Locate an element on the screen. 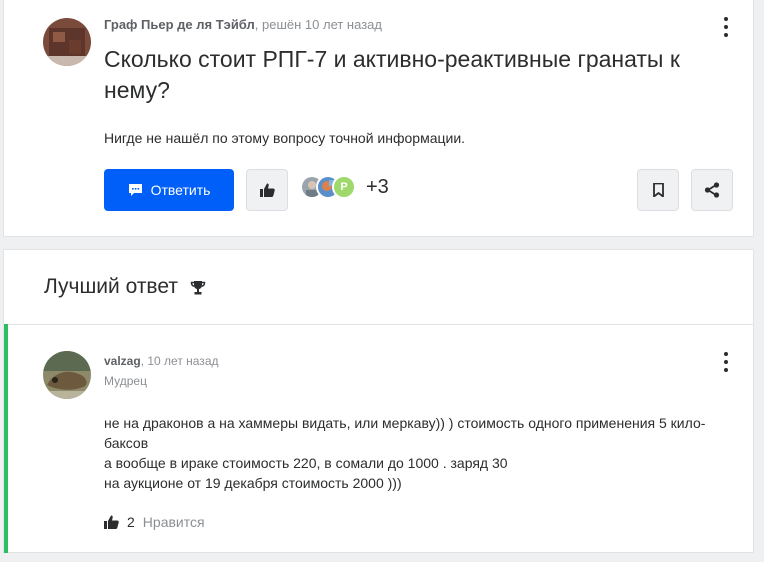  more-participants-count: +3 is located at coordinates (377, 187).